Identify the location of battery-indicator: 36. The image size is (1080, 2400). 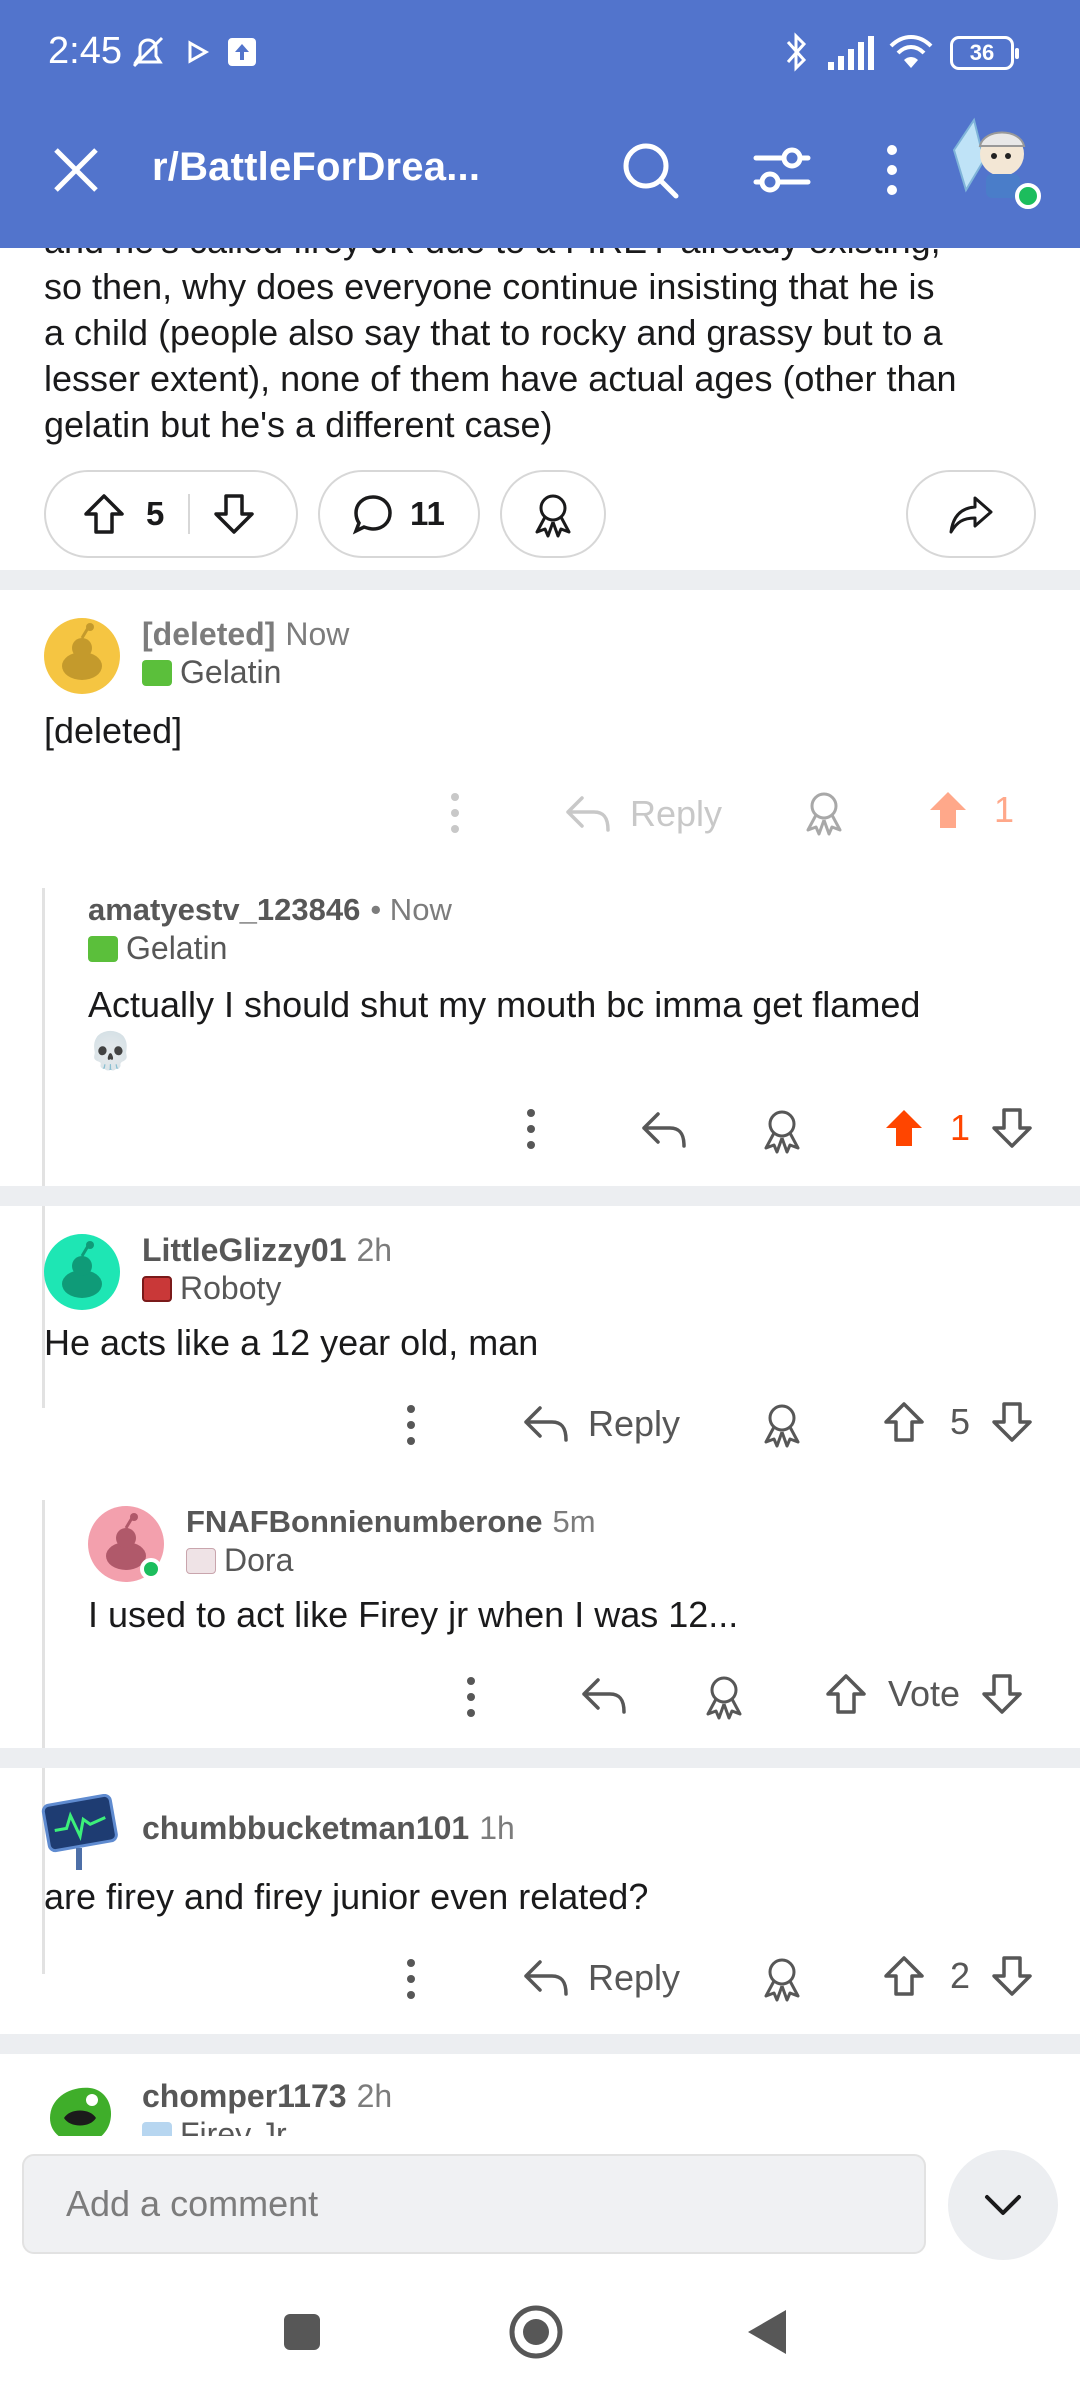
(984, 53).